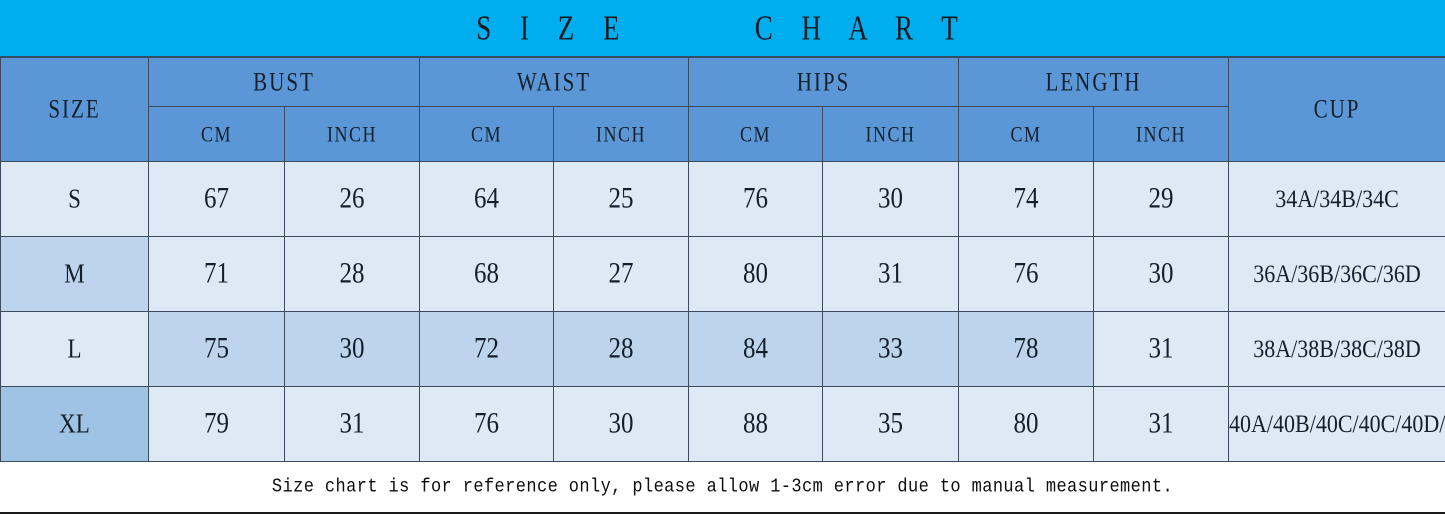  I want to click on cell-l-length-inch: 31, so click(1161, 349).